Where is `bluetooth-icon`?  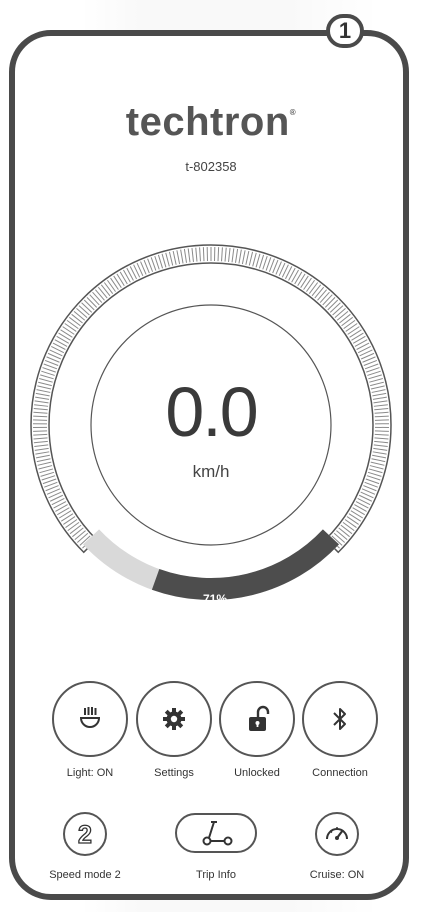
bluetooth-icon is located at coordinates (339, 719).